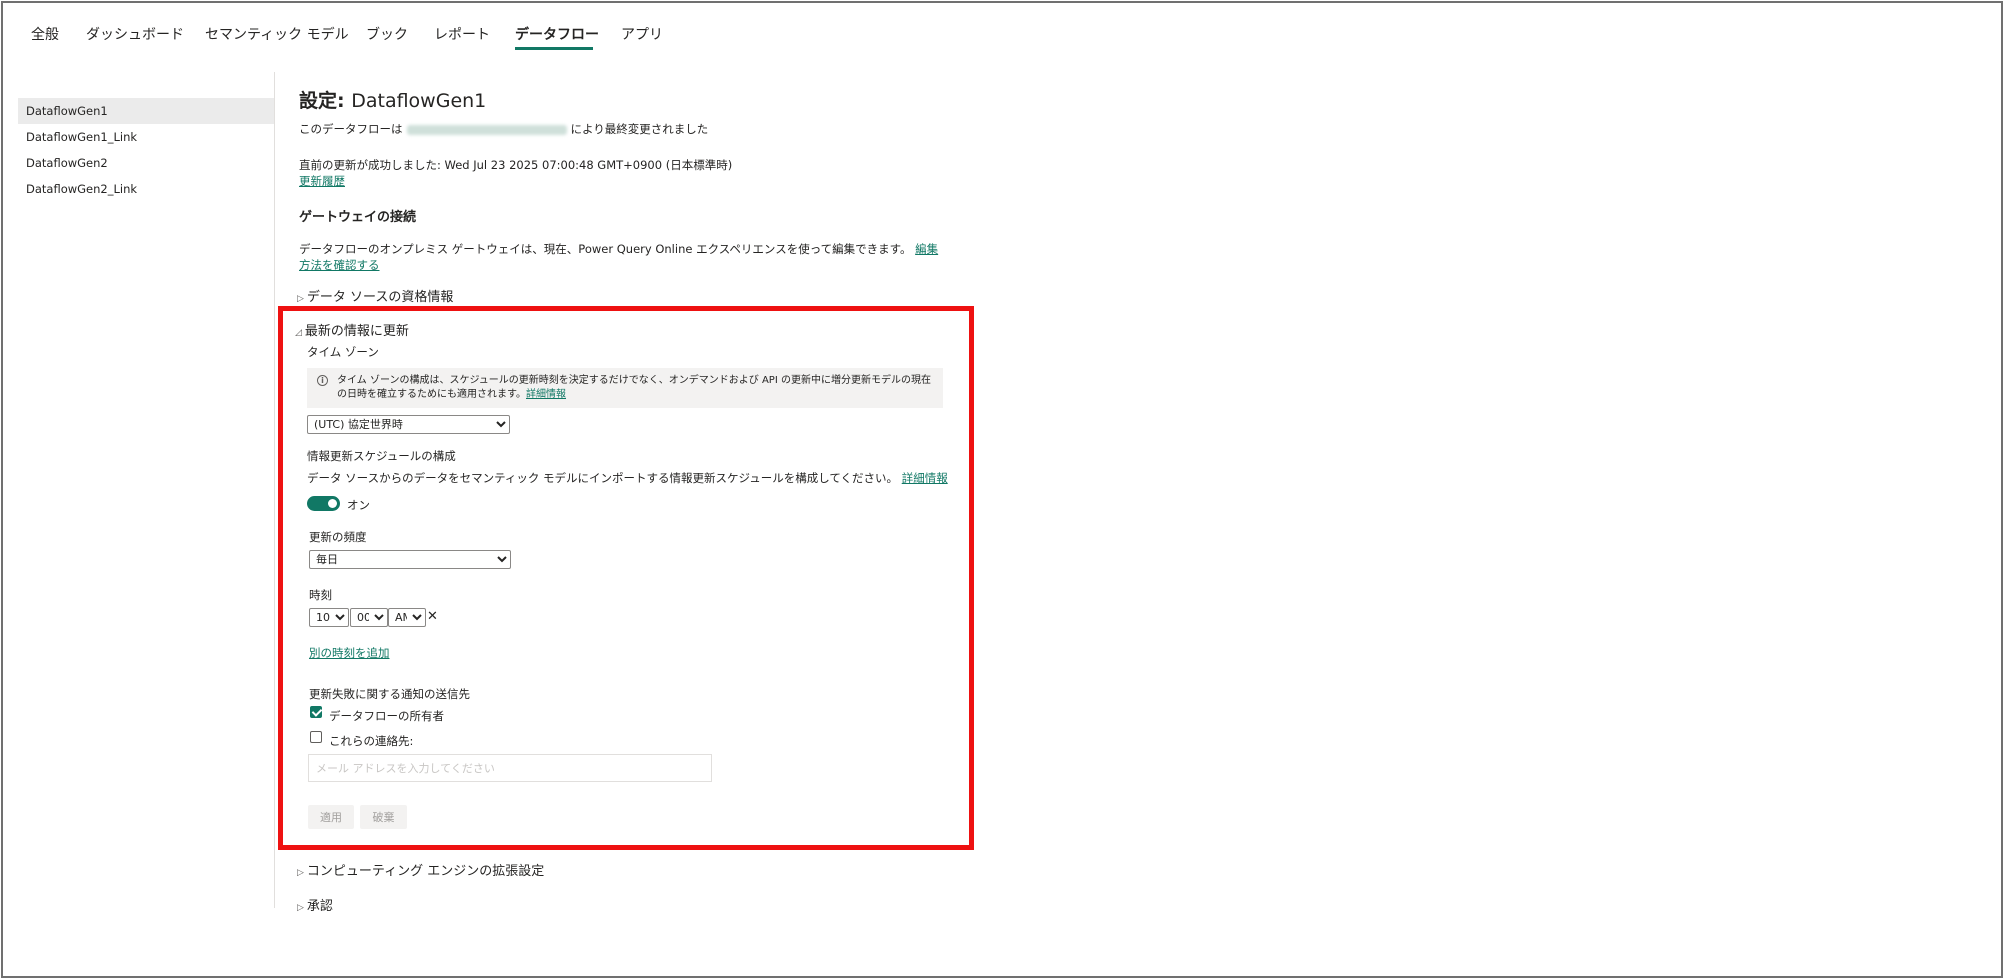 Image resolution: width=2004 pixels, height=979 pixels. Describe the element at coordinates (381, 456) in the screenshot. I see `schedule-heading: 情報更新スケジュールの構成` at that location.